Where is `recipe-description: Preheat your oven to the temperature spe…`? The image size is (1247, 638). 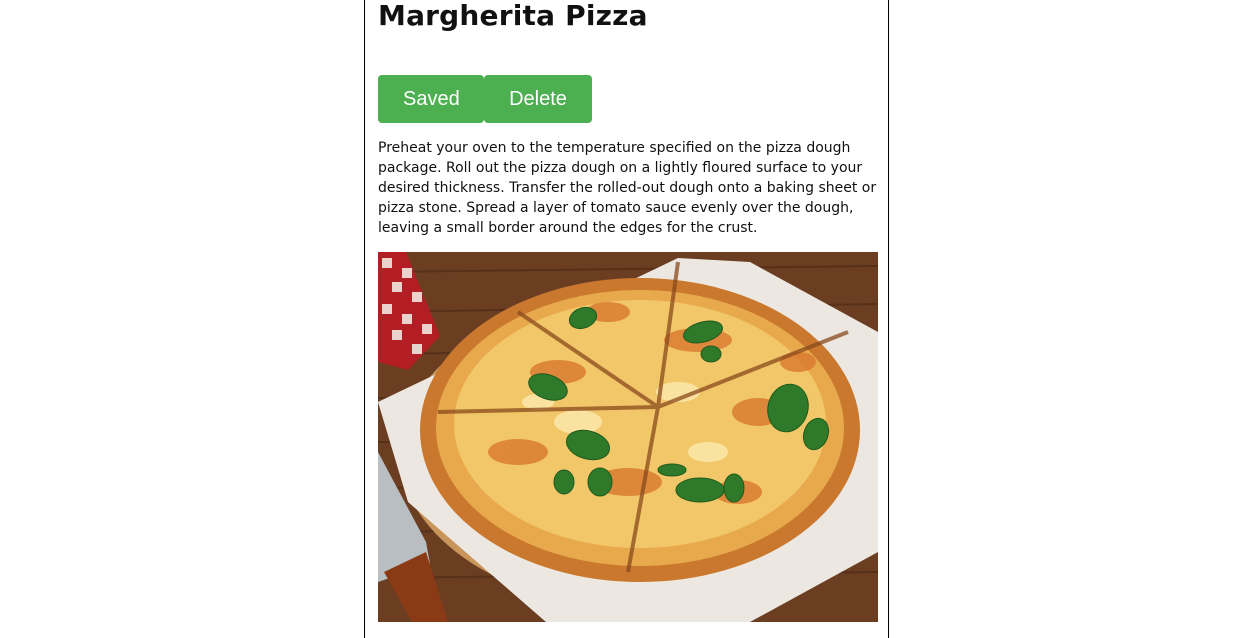 recipe-description: Preheat your oven to the temperature spe… is located at coordinates (627, 188).